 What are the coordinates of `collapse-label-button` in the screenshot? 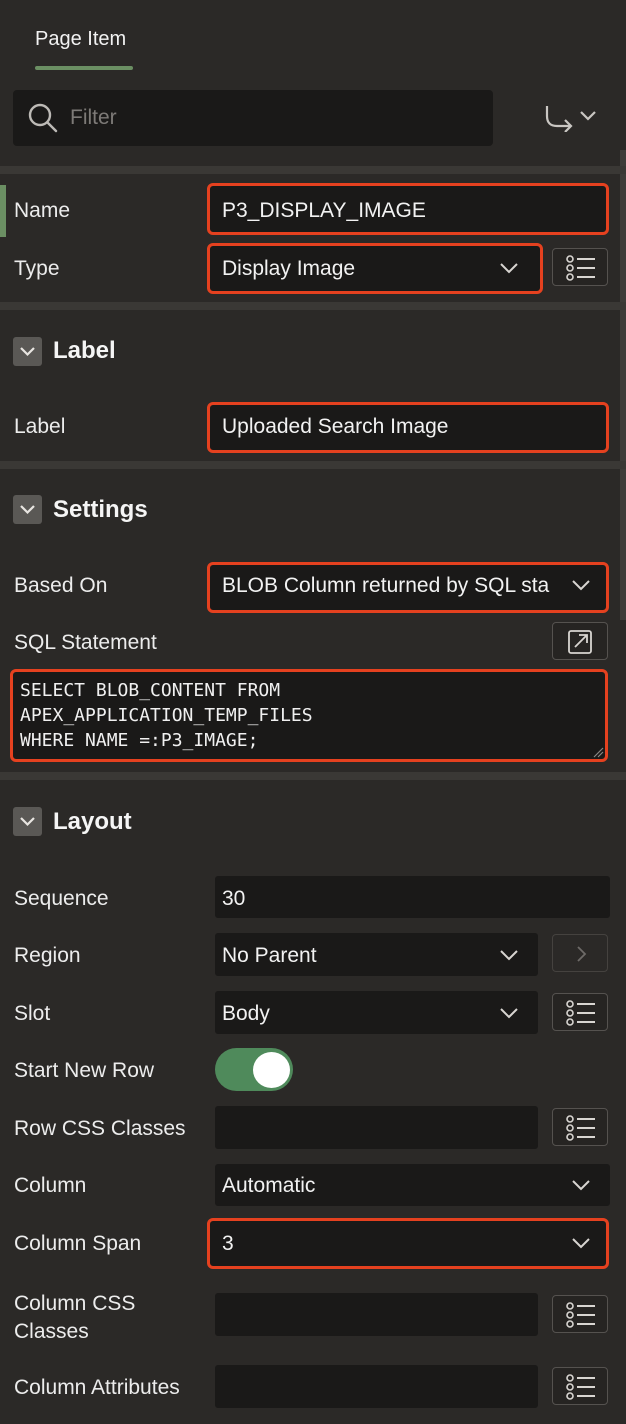 It's located at (27, 351).